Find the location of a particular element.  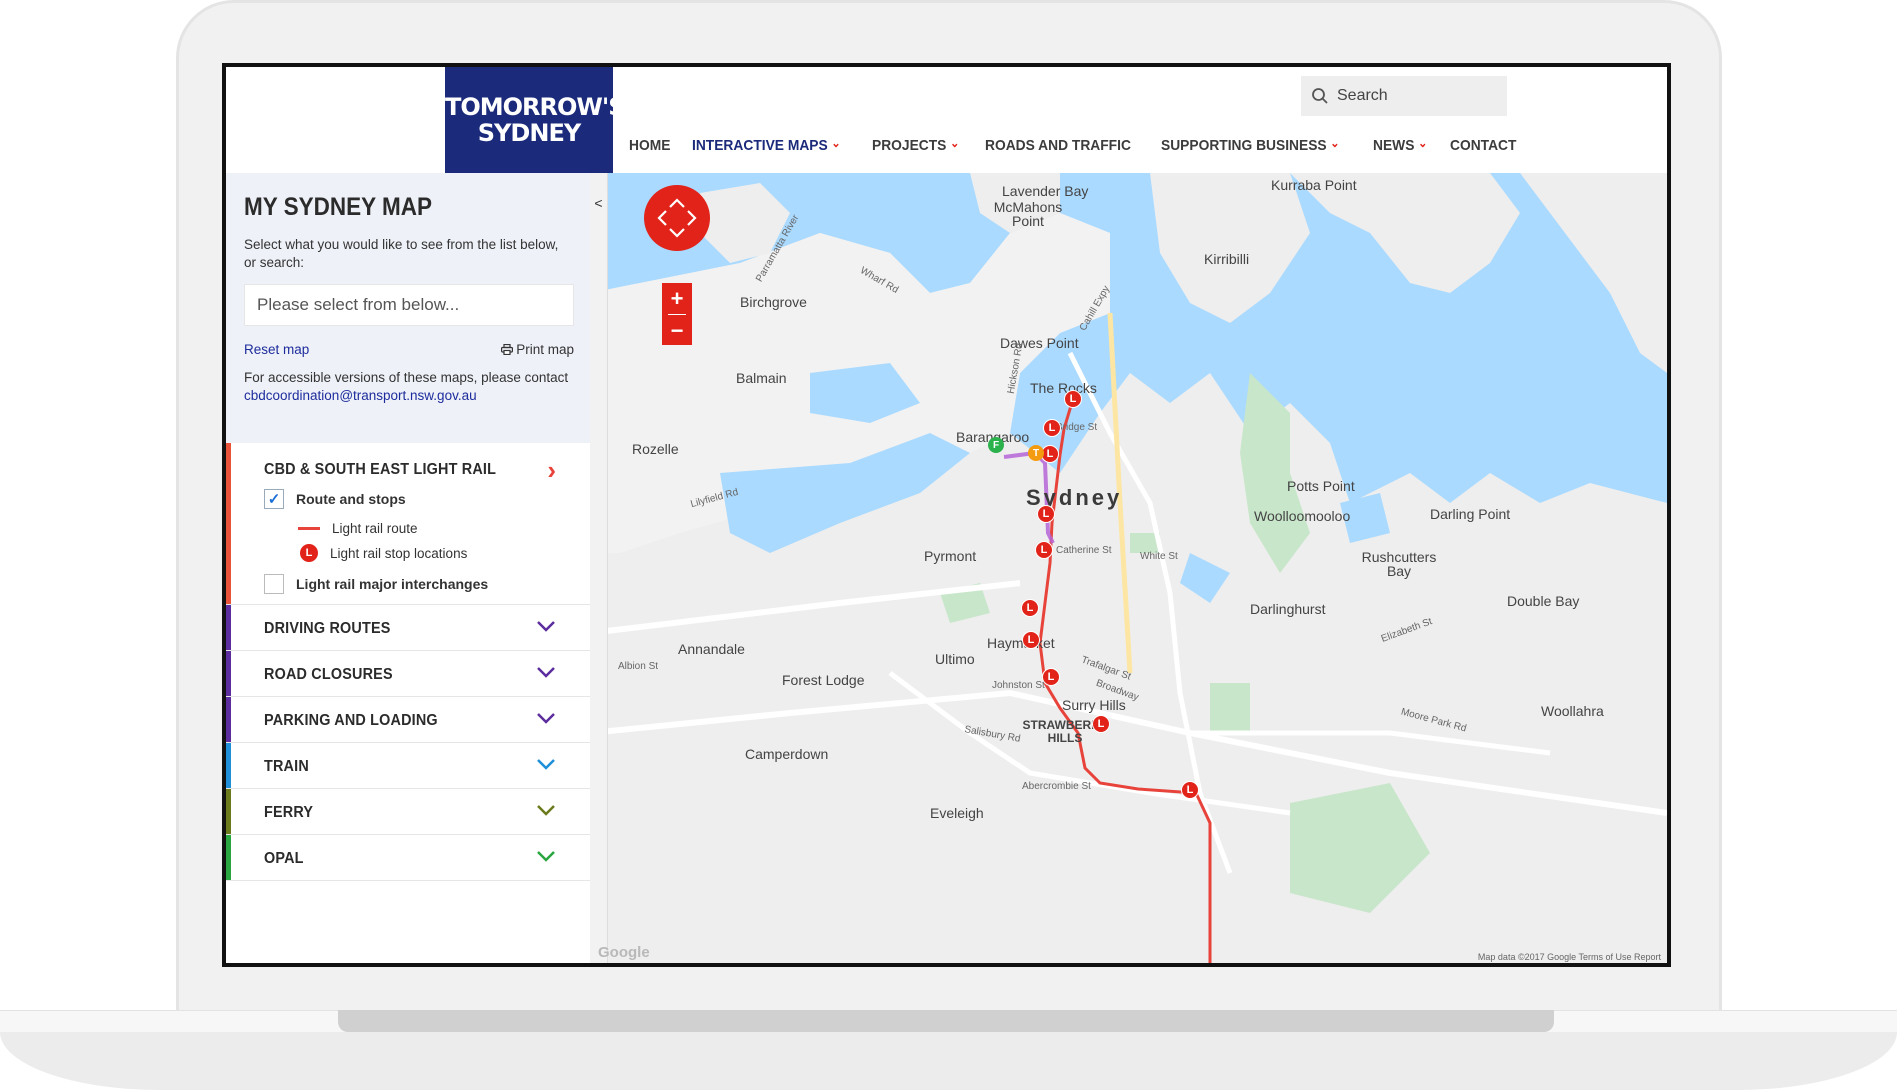

search-input is located at coordinates (1417, 96).